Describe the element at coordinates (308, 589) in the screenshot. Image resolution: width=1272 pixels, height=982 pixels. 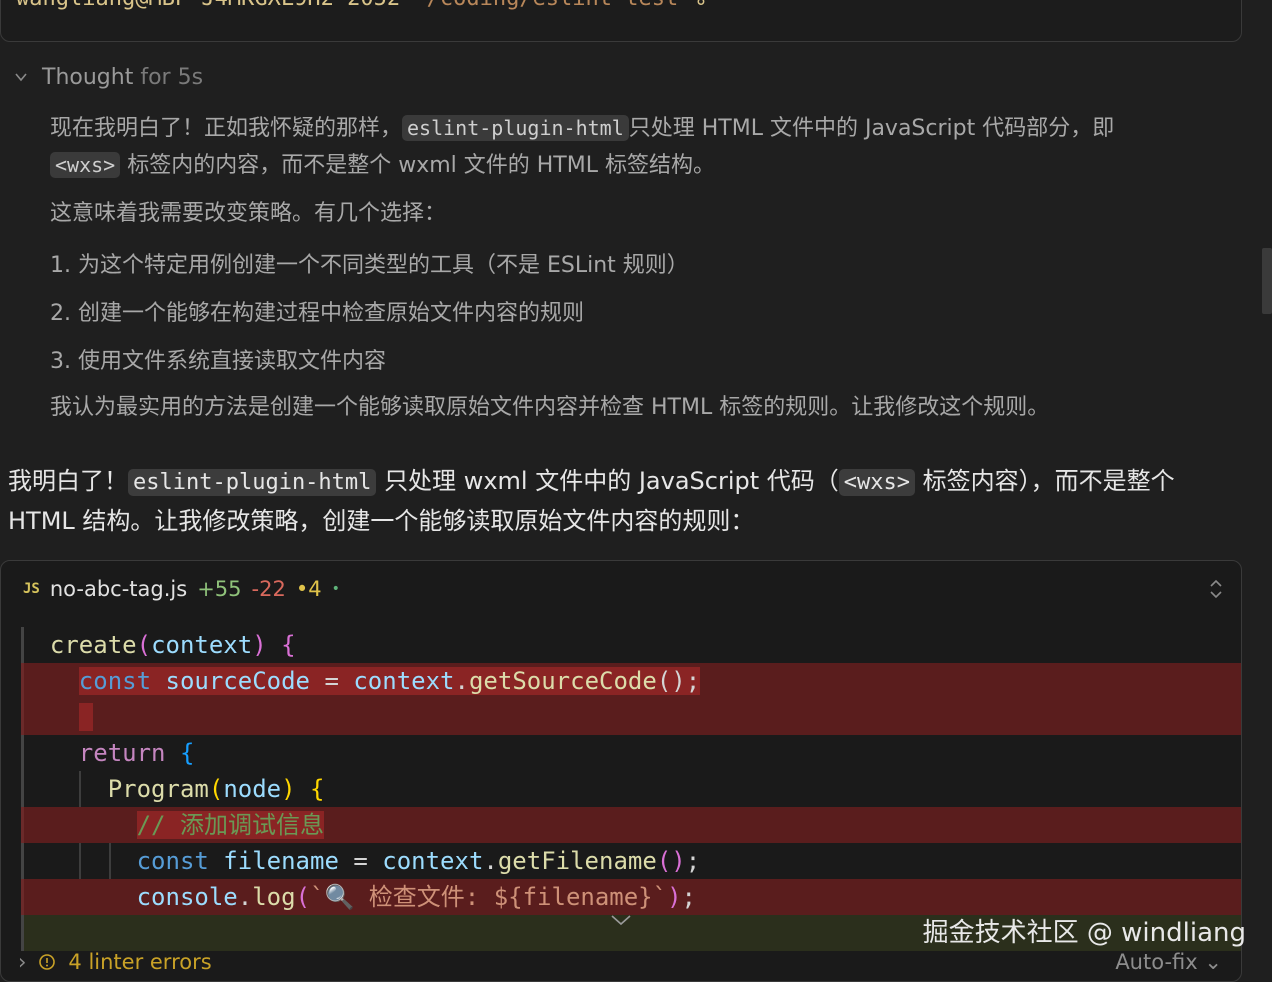
I see `modified-count: •4` at that location.